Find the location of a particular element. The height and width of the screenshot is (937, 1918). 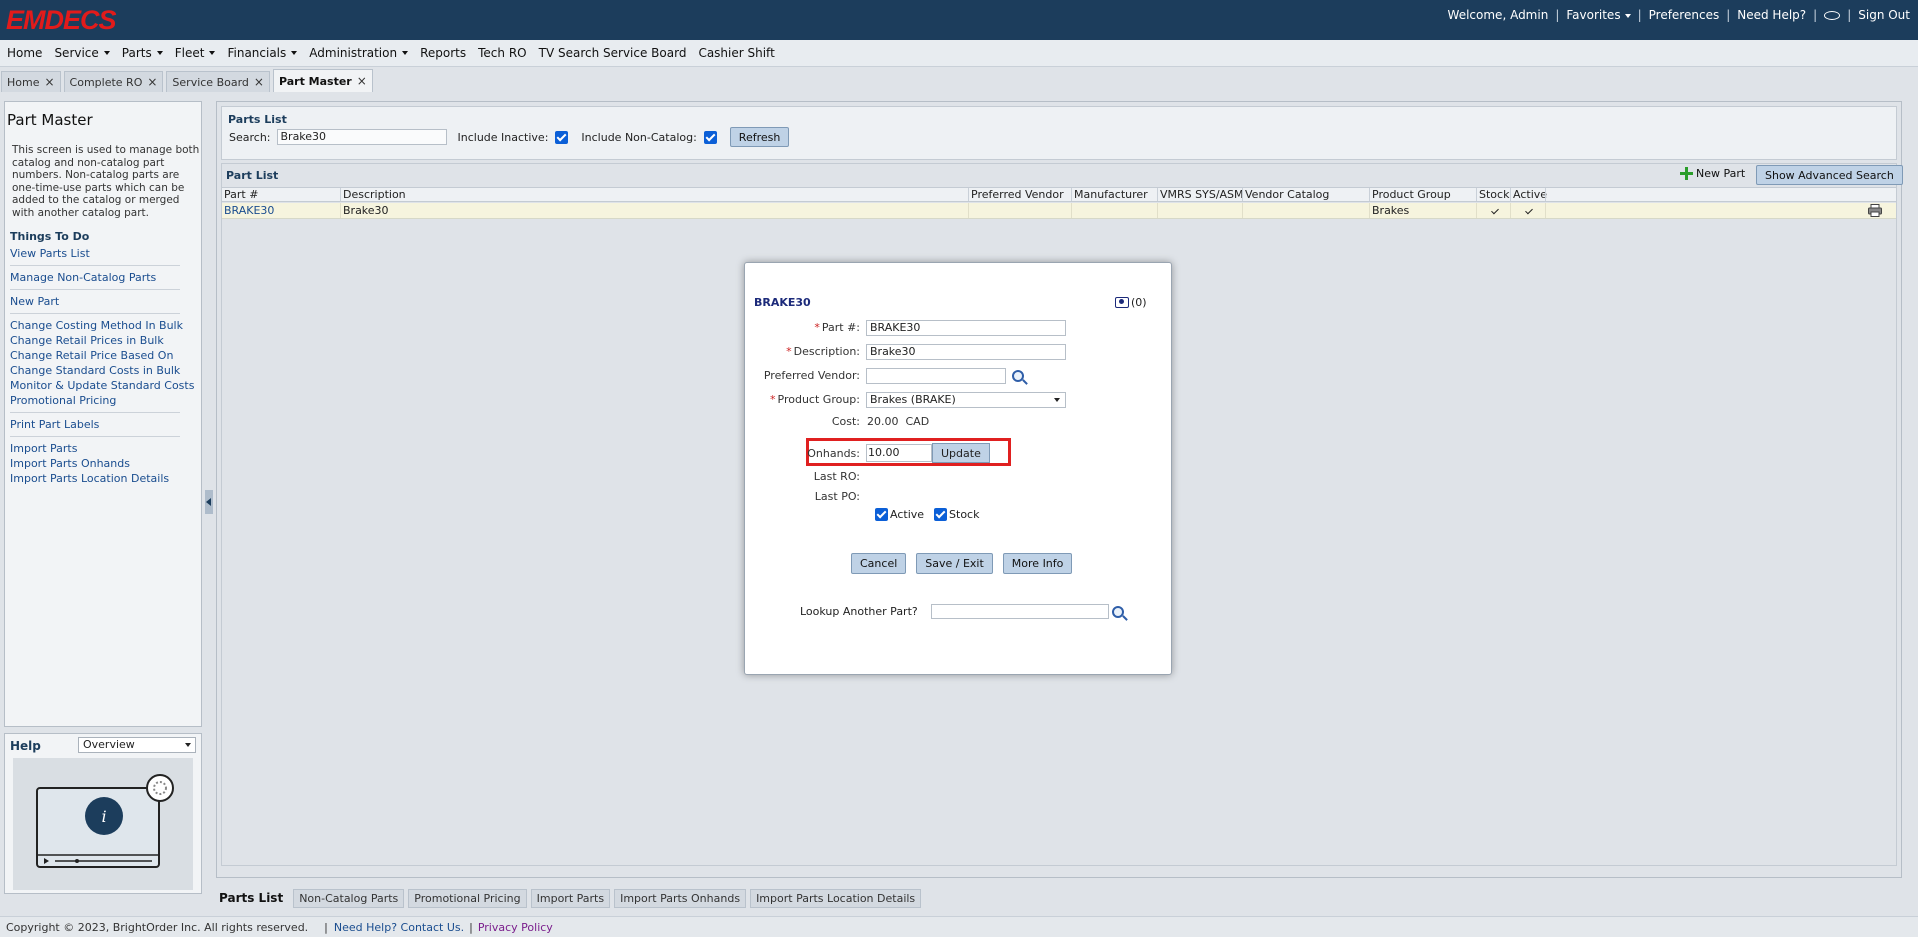

nav-tech-ro: Tech RO is located at coordinates (502, 53).